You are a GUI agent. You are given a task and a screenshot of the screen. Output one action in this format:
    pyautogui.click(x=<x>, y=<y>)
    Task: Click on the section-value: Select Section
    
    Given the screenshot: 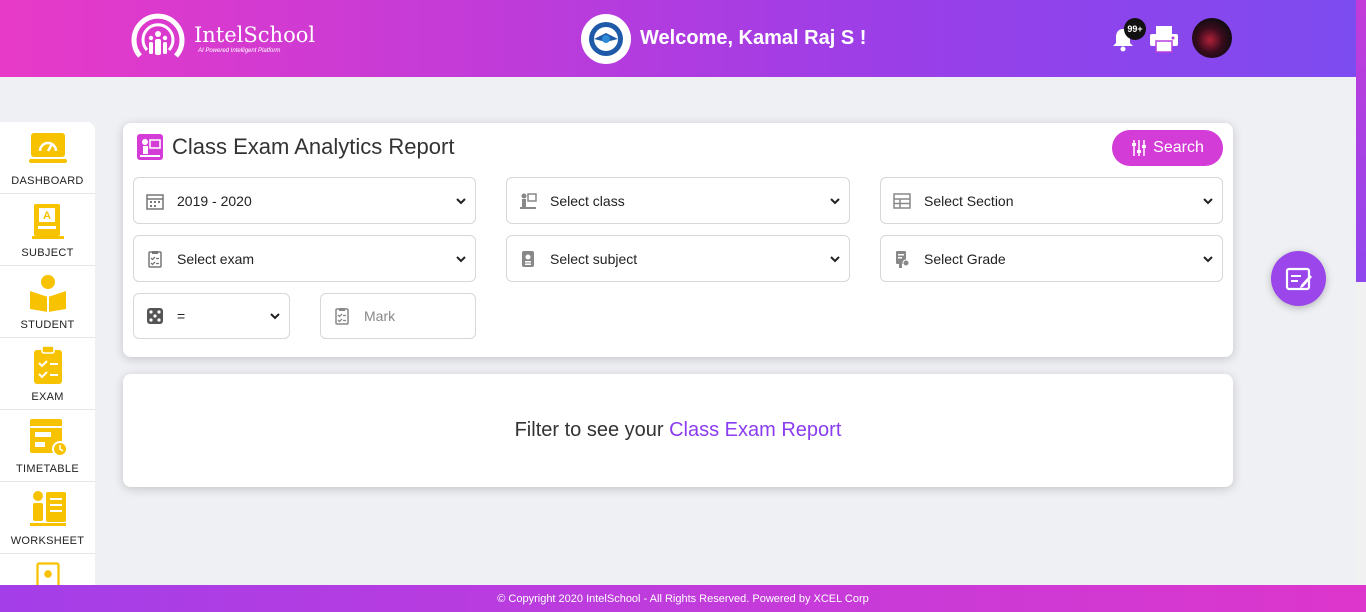 What is the action you would take?
    pyautogui.click(x=969, y=200)
    